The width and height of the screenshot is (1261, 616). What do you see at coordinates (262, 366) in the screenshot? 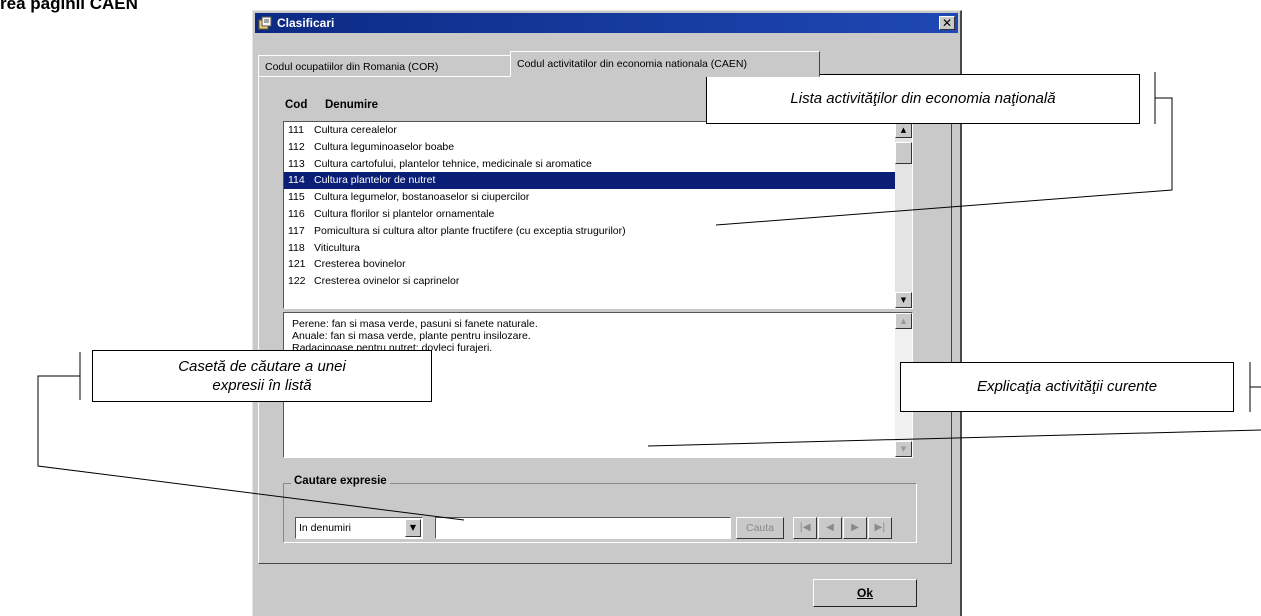
I see `search-annotation-line1: Casetă de căutare a unei` at bounding box center [262, 366].